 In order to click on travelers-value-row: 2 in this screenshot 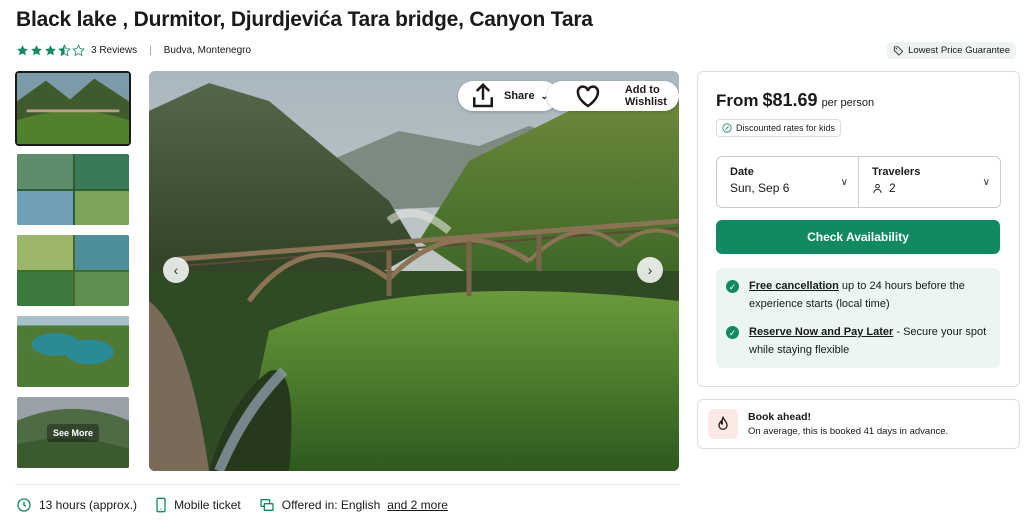, I will do `click(929, 188)`.